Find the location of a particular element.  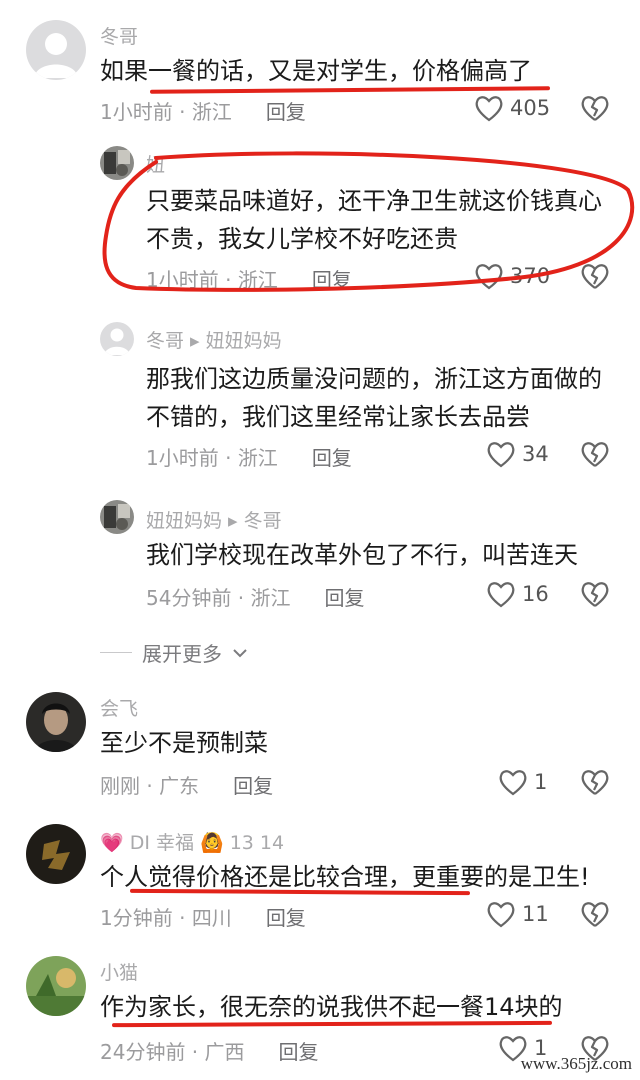

comment-meta: 刚刚 · 广东 回复 is located at coordinates (187, 786).